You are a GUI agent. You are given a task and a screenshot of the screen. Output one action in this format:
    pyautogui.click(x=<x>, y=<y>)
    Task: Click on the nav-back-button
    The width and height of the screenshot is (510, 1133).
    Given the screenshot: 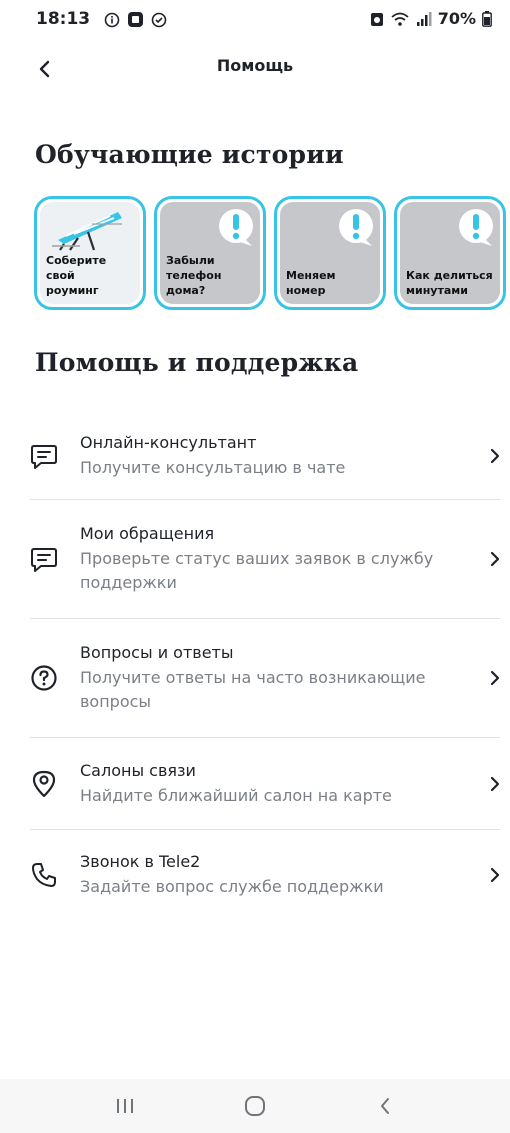 What is the action you would take?
    pyautogui.click(x=385, y=1106)
    